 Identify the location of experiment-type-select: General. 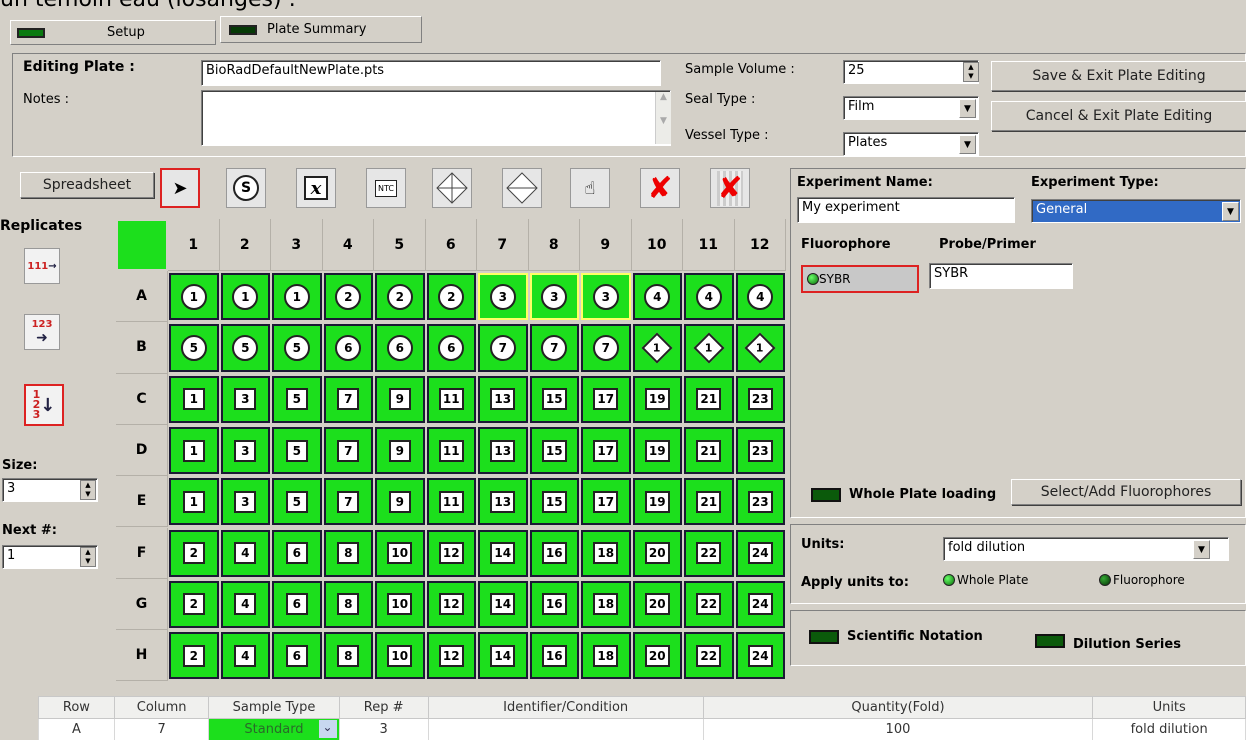
(1136, 211).